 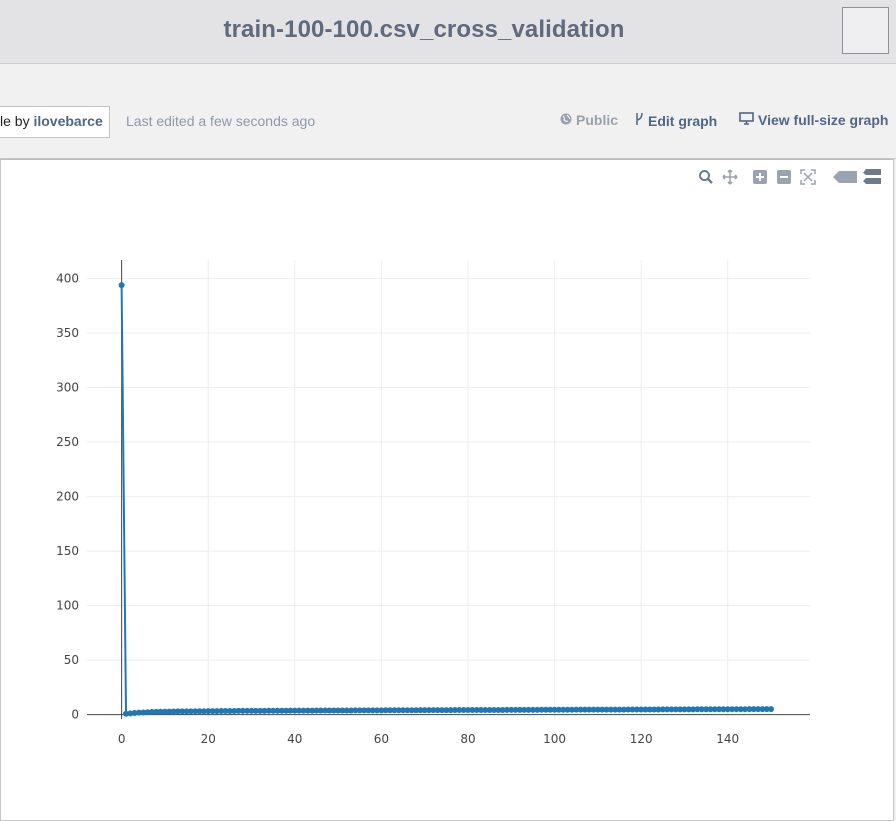 What do you see at coordinates (67, 388) in the screenshot?
I see `y-tick-label: 300` at bounding box center [67, 388].